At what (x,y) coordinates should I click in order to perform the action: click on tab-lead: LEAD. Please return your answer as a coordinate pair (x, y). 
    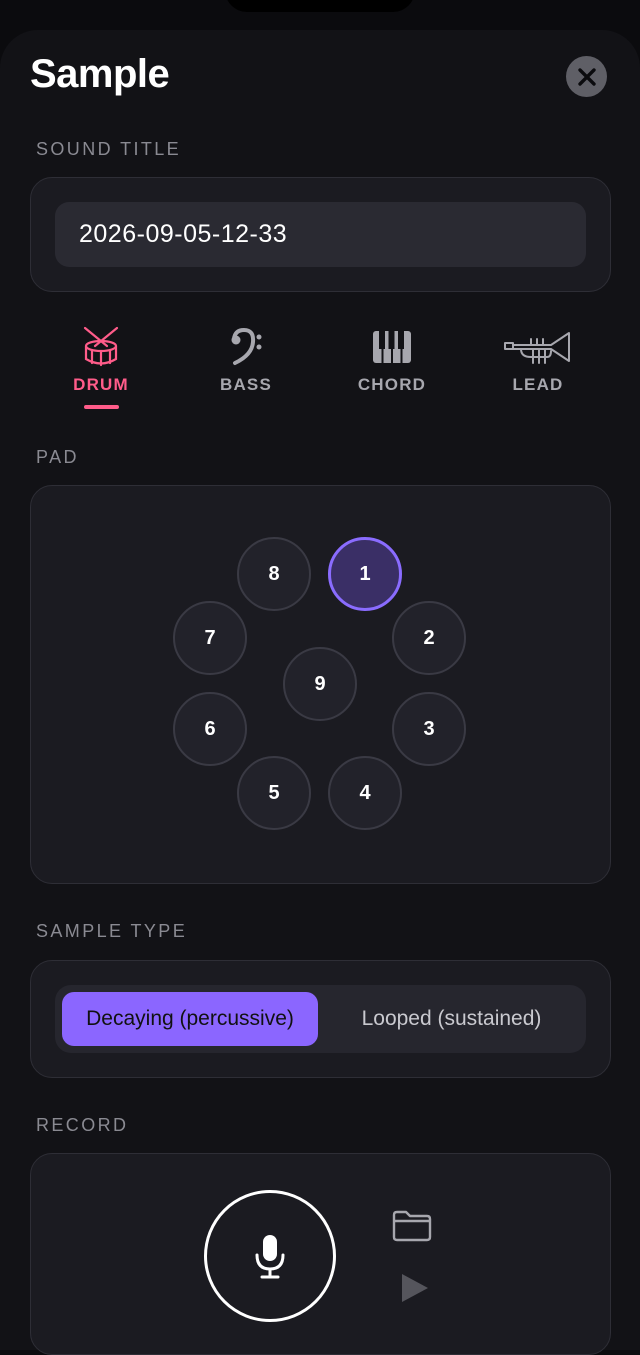
    Looking at the image, I should click on (538, 360).